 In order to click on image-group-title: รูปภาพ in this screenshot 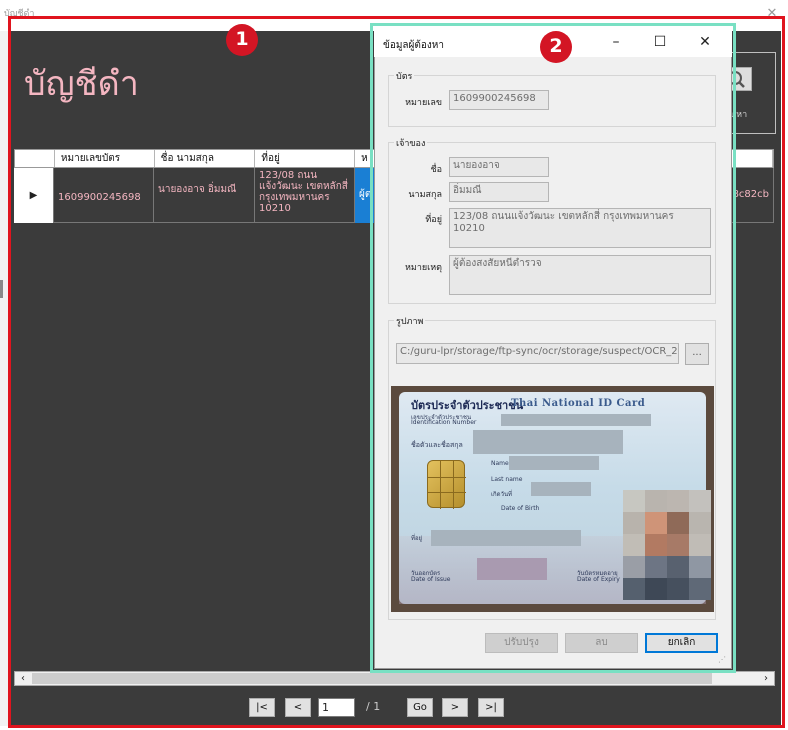, I will do `click(410, 321)`.